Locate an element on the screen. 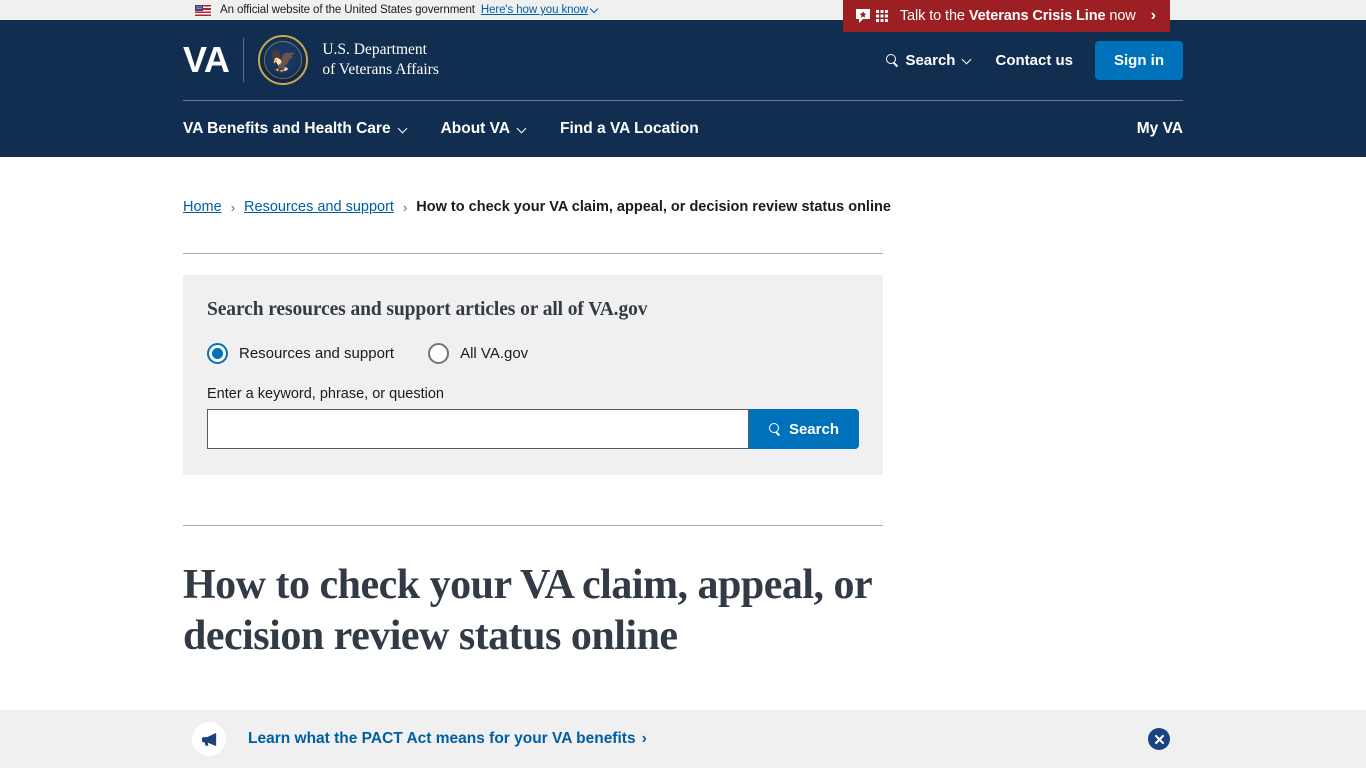 The width and height of the screenshot is (1366, 768). megaphone-icon is located at coordinates (209, 739).